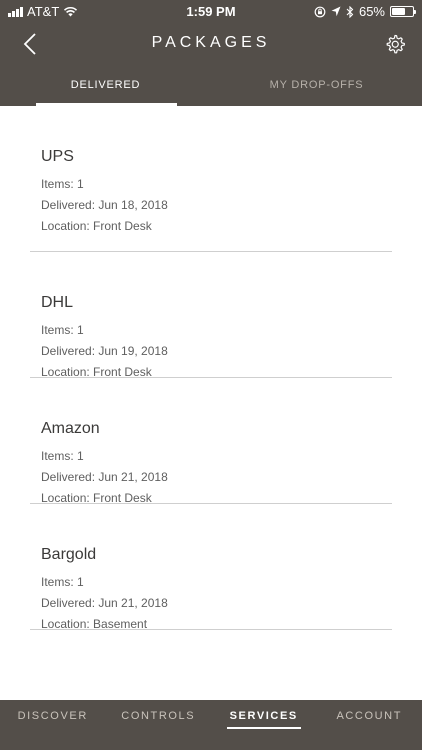  Describe the element at coordinates (264, 728) in the screenshot. I see `nav-active-indicator` at that location.